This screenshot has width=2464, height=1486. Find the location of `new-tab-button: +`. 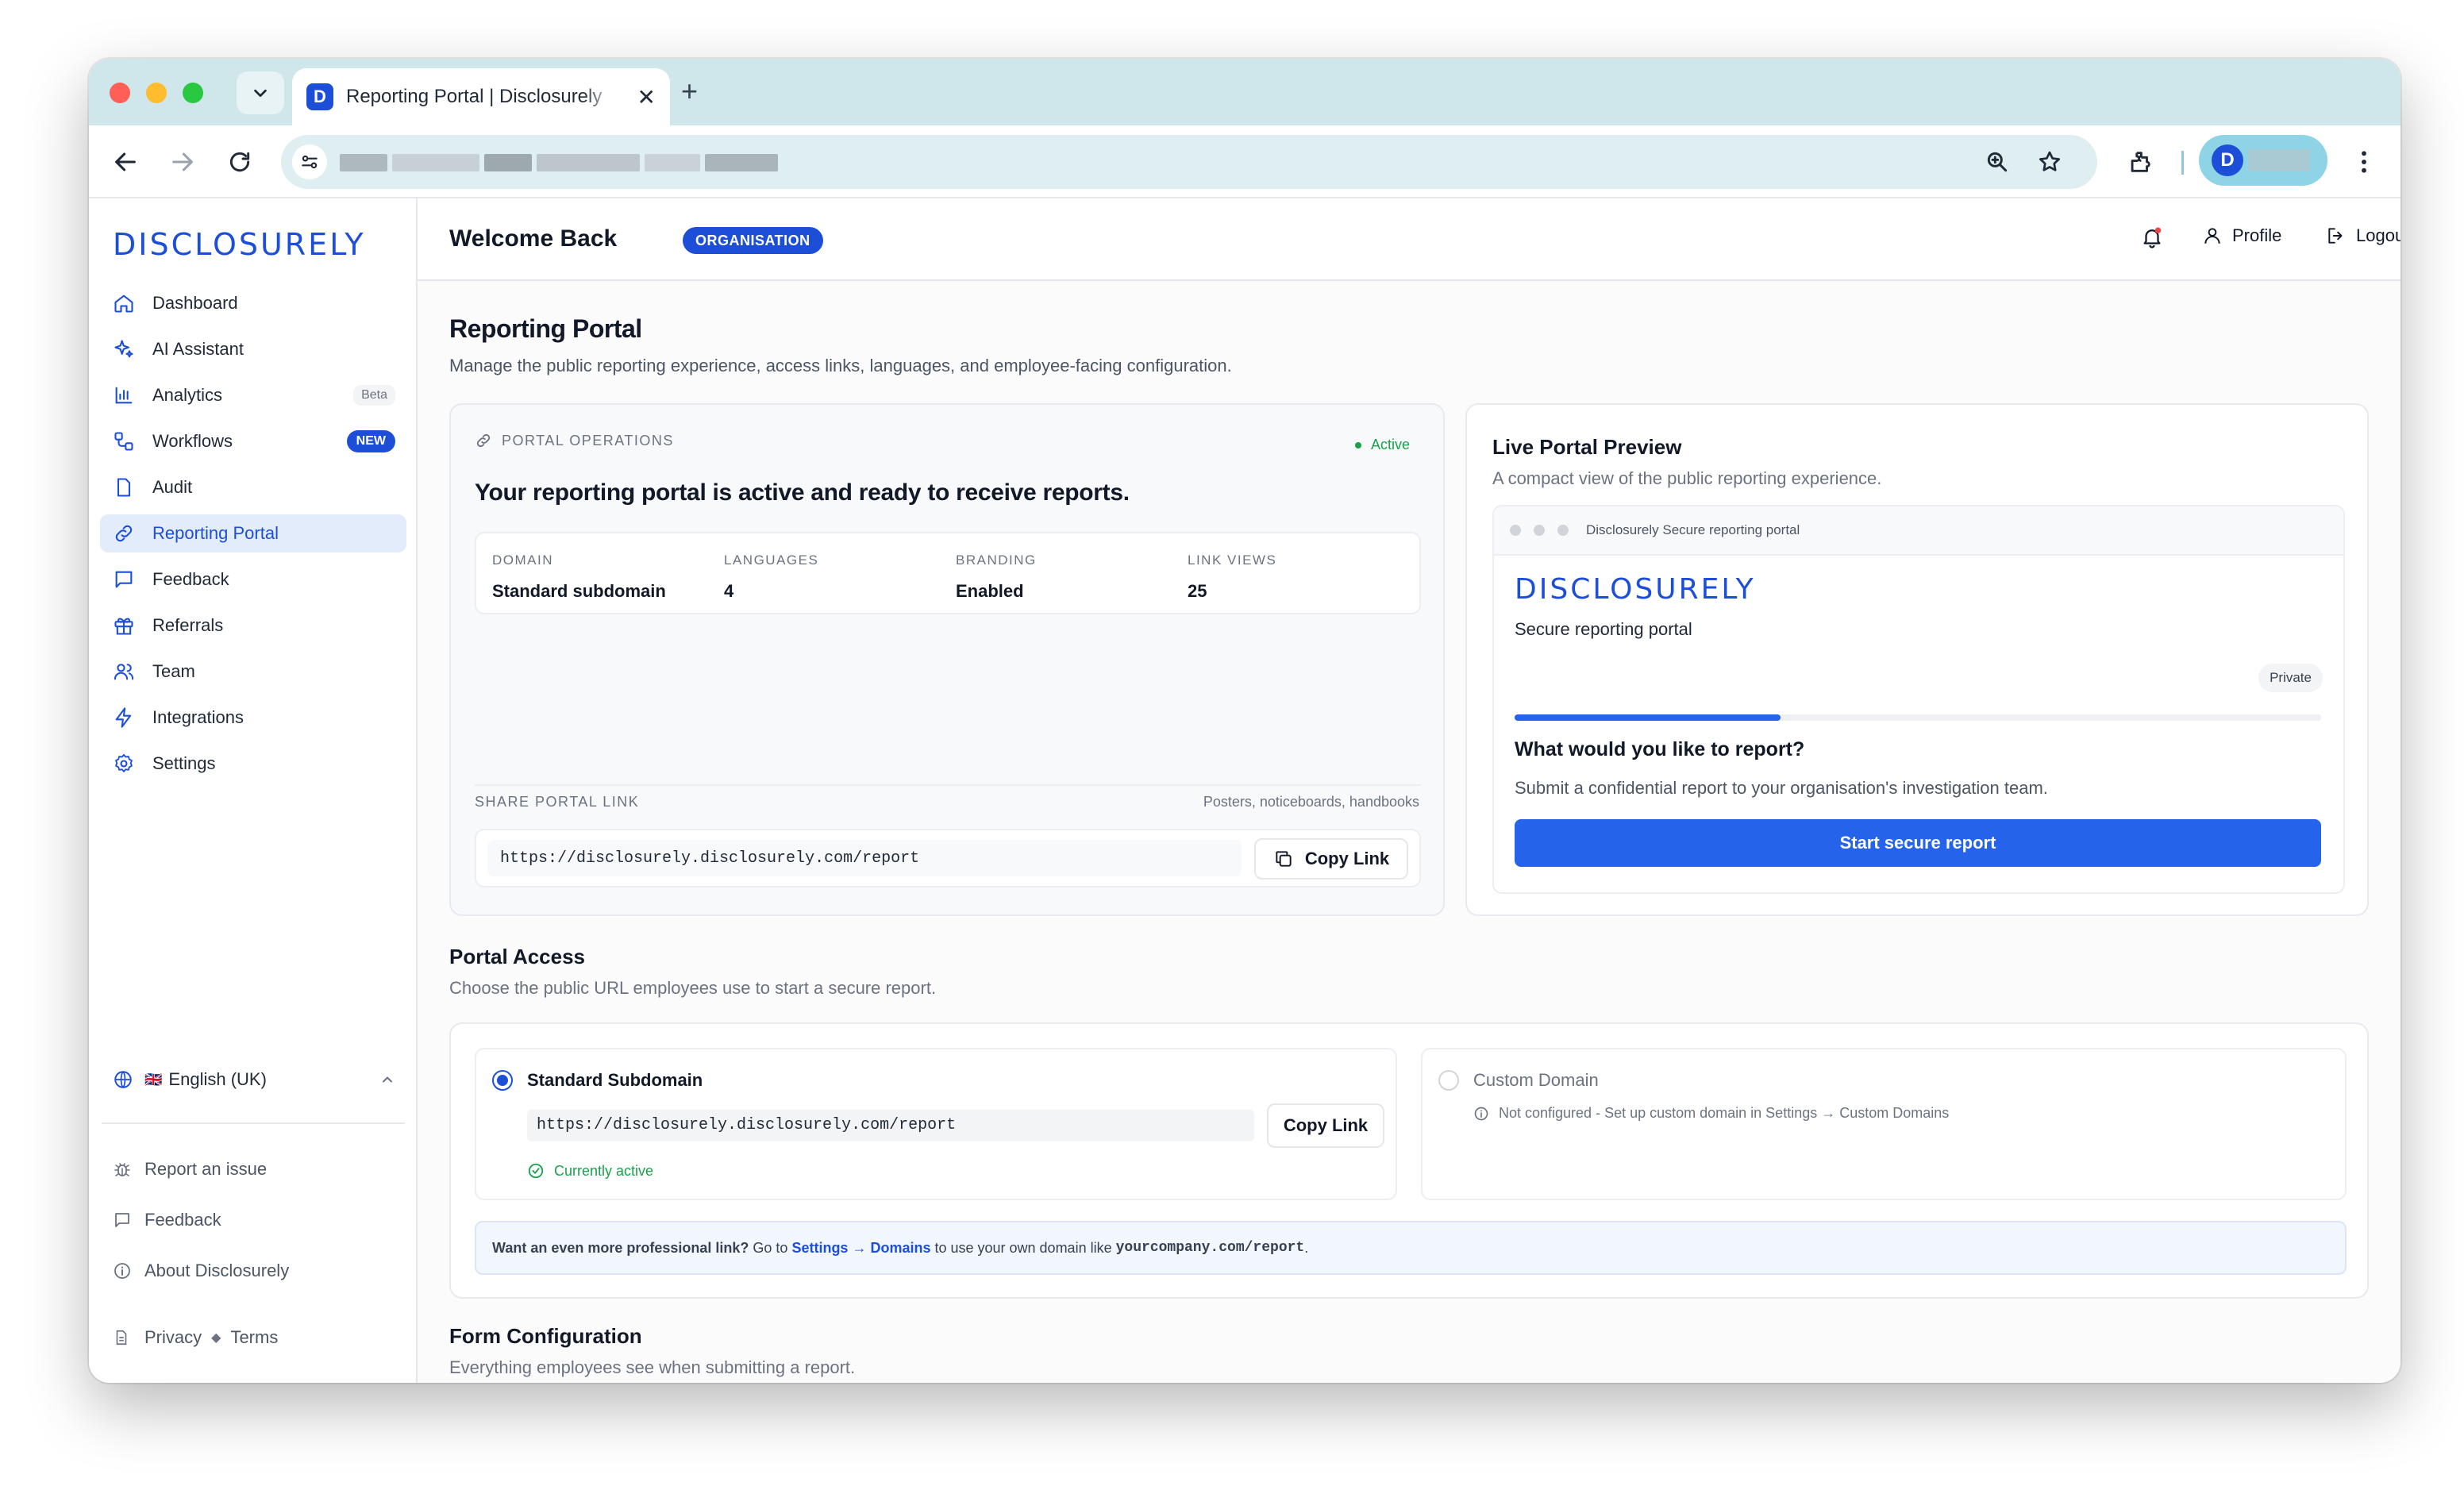

new-tab-button: + is located at coordinates (689, 91).